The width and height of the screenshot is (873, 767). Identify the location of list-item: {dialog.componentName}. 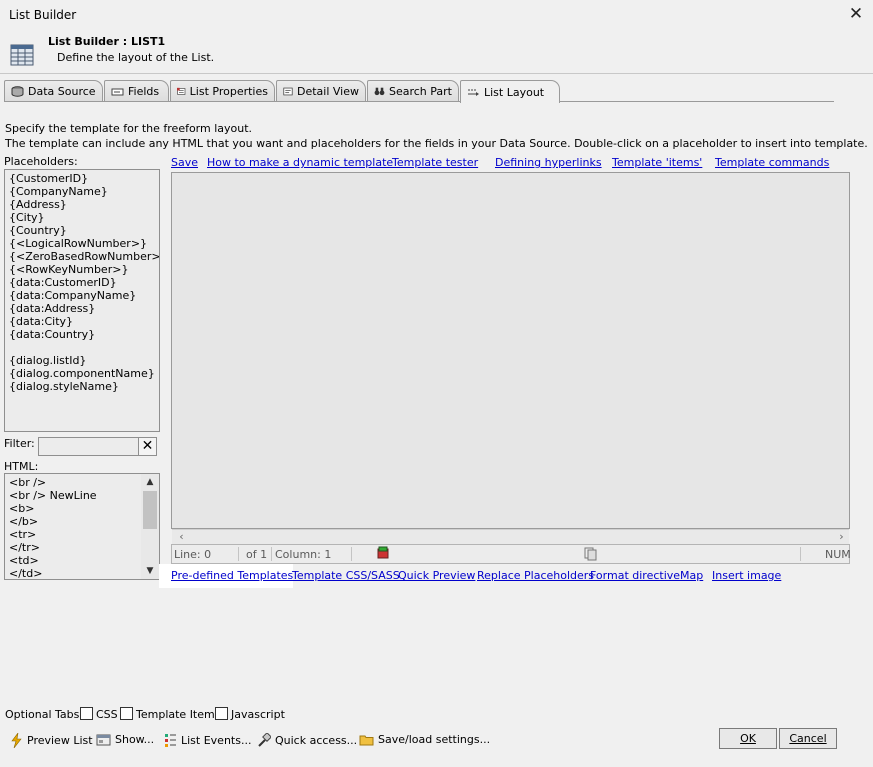
(82, 373).